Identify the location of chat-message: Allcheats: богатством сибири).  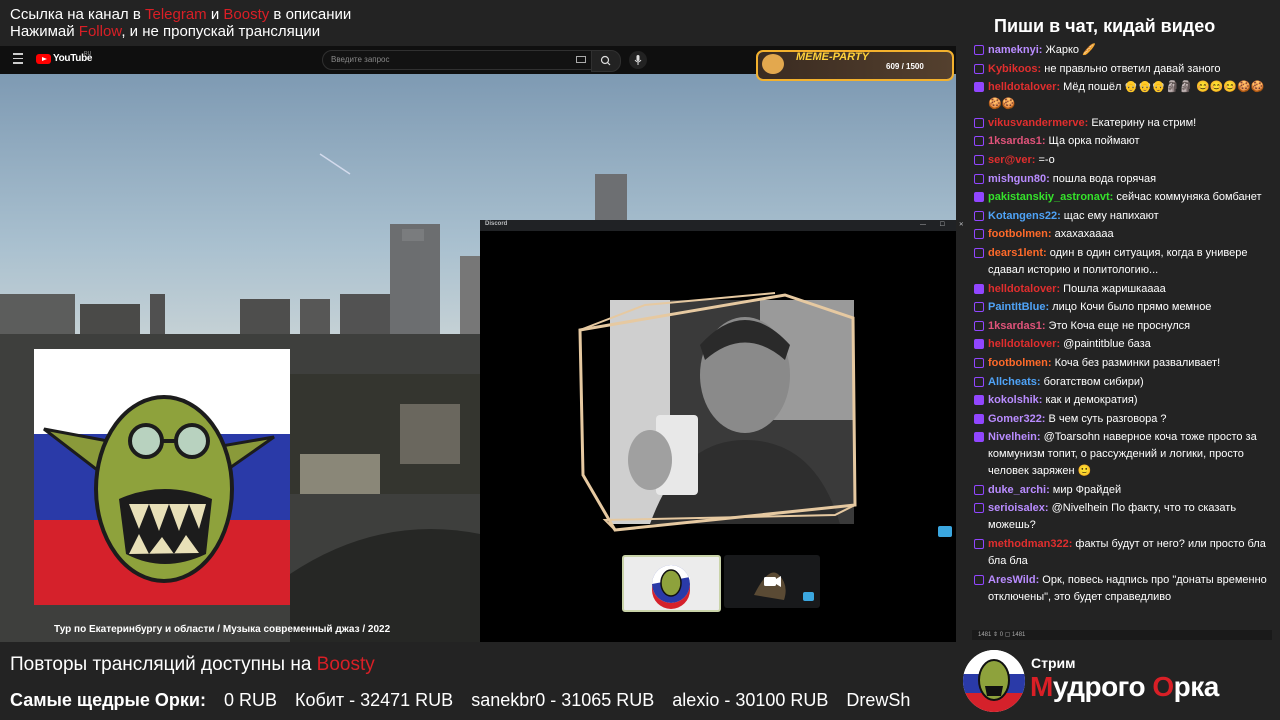
(1122, 382).